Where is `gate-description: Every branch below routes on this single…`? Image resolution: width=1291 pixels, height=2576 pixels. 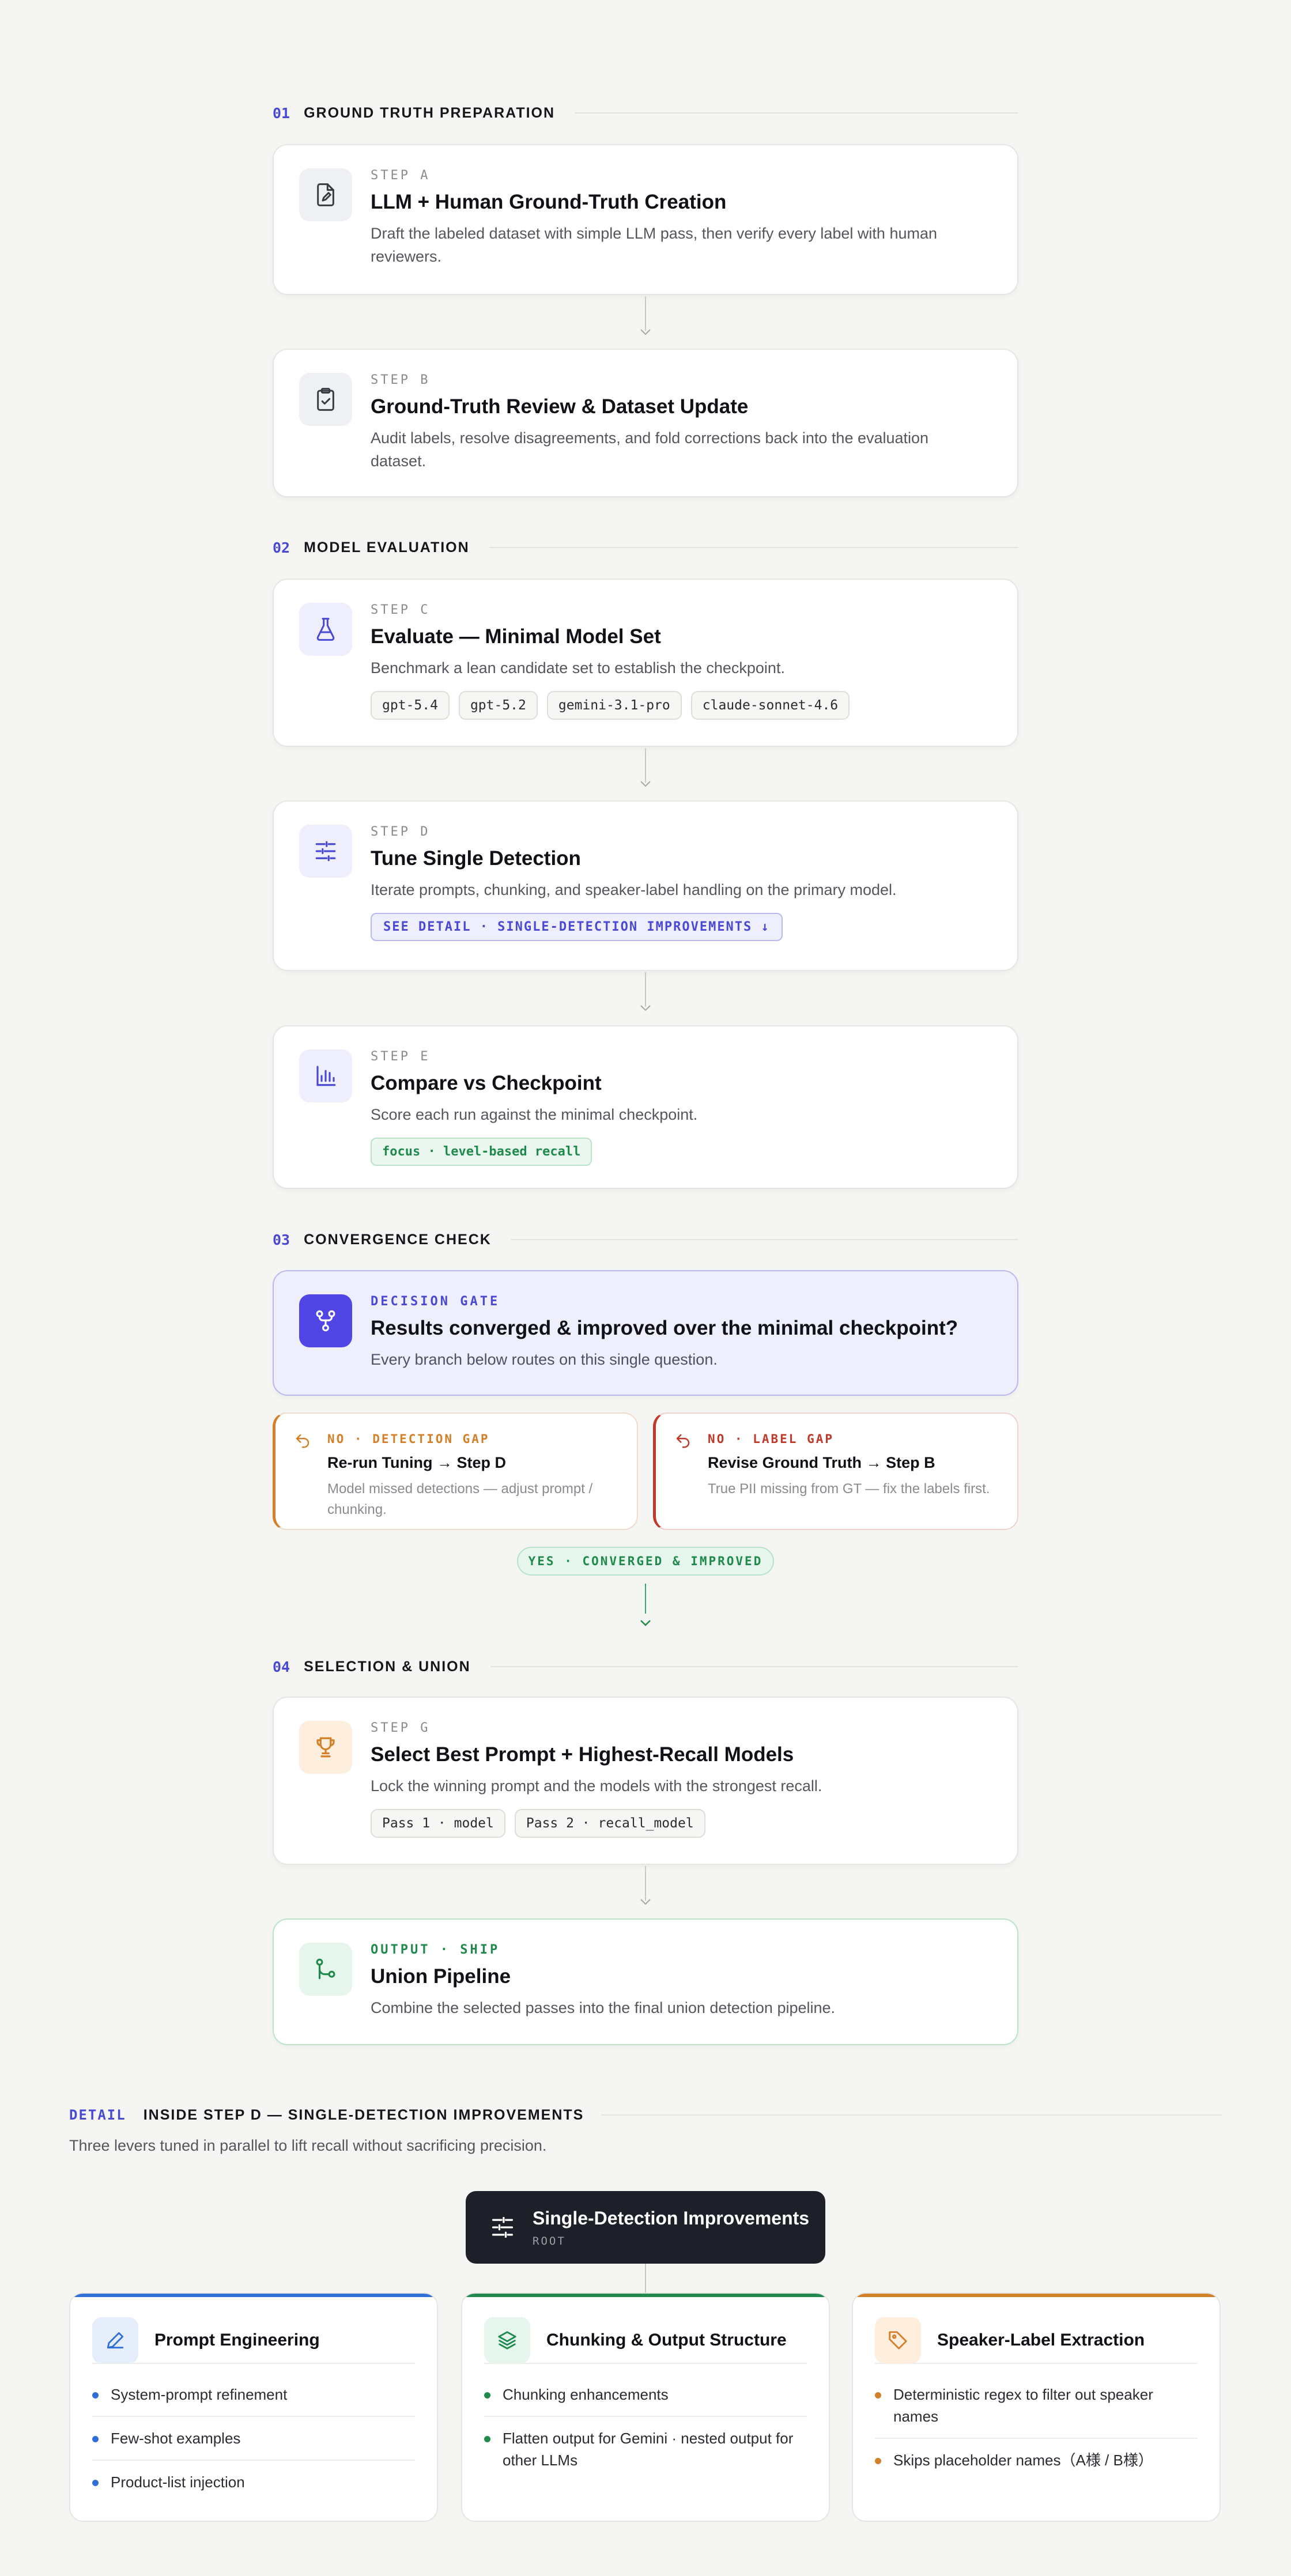 gate-description: Every branch below routes on this single… is located at coordinates (544, 1359).